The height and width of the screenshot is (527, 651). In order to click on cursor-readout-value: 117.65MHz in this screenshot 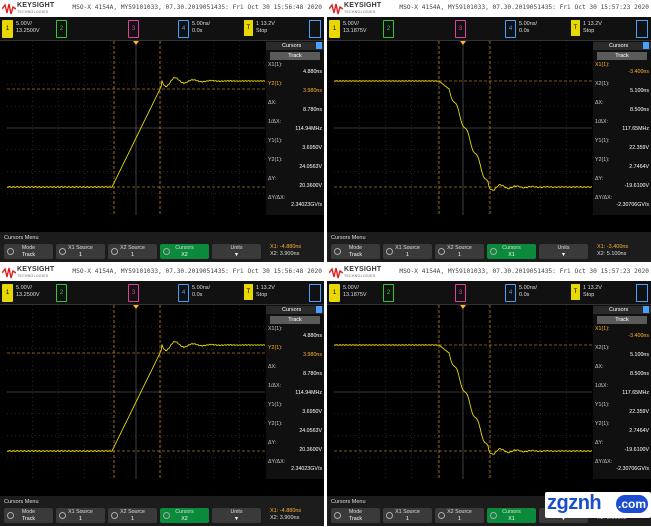, I will do `click(635, 393)`.